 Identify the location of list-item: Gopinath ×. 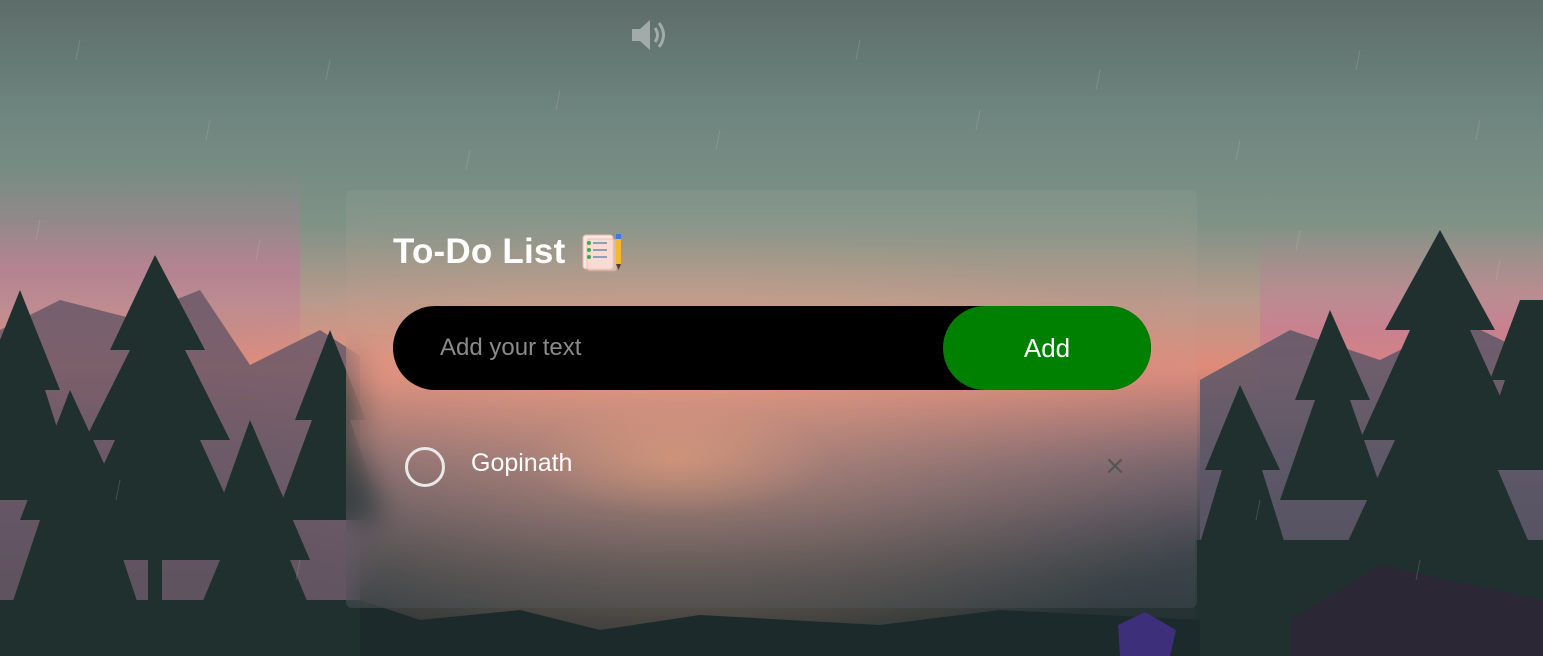
(772, 468).